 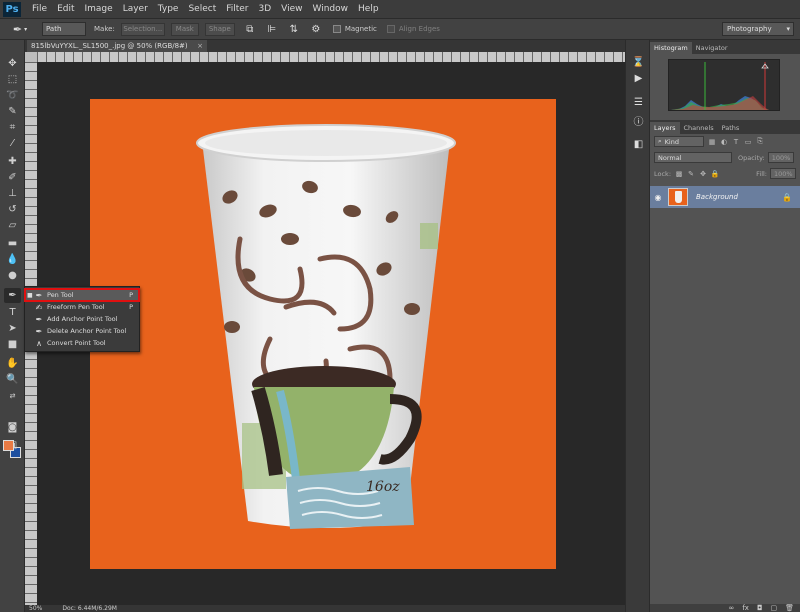 I want to click on foreground-color-swatch, so click(x=8, y=445).